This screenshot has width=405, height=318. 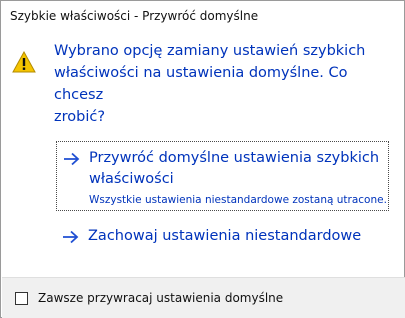 I want to click on keep-custom-command: Zachowaj ustawienia niestandardowe, so click(x=222, y=236).